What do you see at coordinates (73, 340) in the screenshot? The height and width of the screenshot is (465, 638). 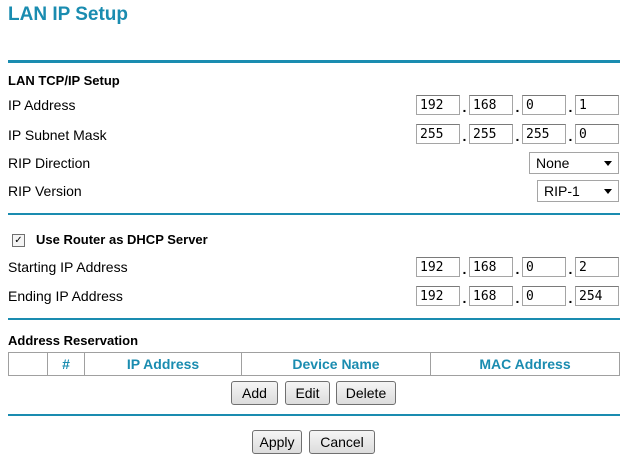 I see `reservation-heading: Address Reservation` at bounding box center [73, 340].